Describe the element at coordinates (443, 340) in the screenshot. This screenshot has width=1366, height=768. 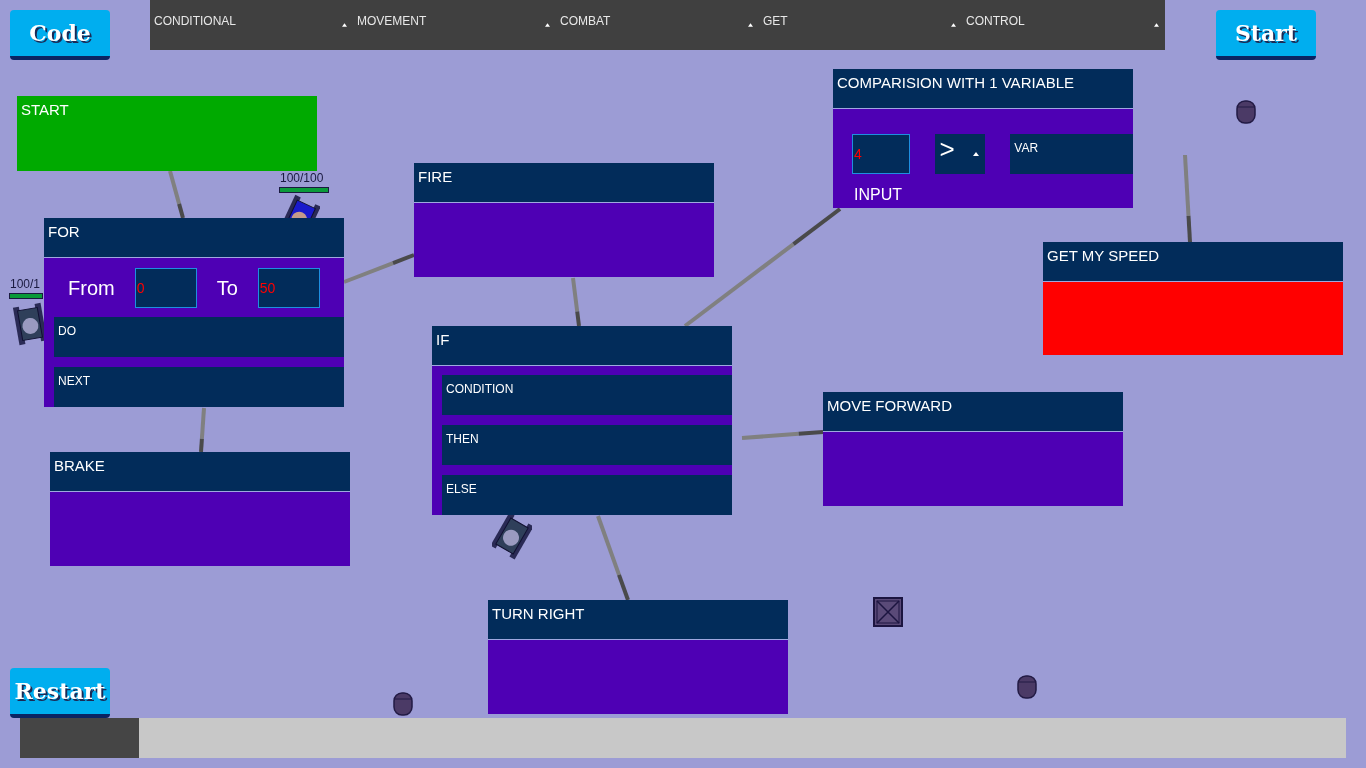
I see `block-title: IF` at that location.